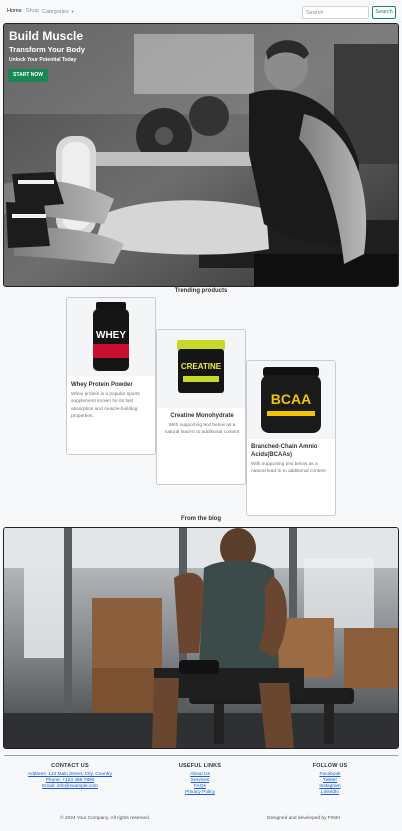  I want to click on follow-us-heading: FOLLOW US, so click(330, 766).